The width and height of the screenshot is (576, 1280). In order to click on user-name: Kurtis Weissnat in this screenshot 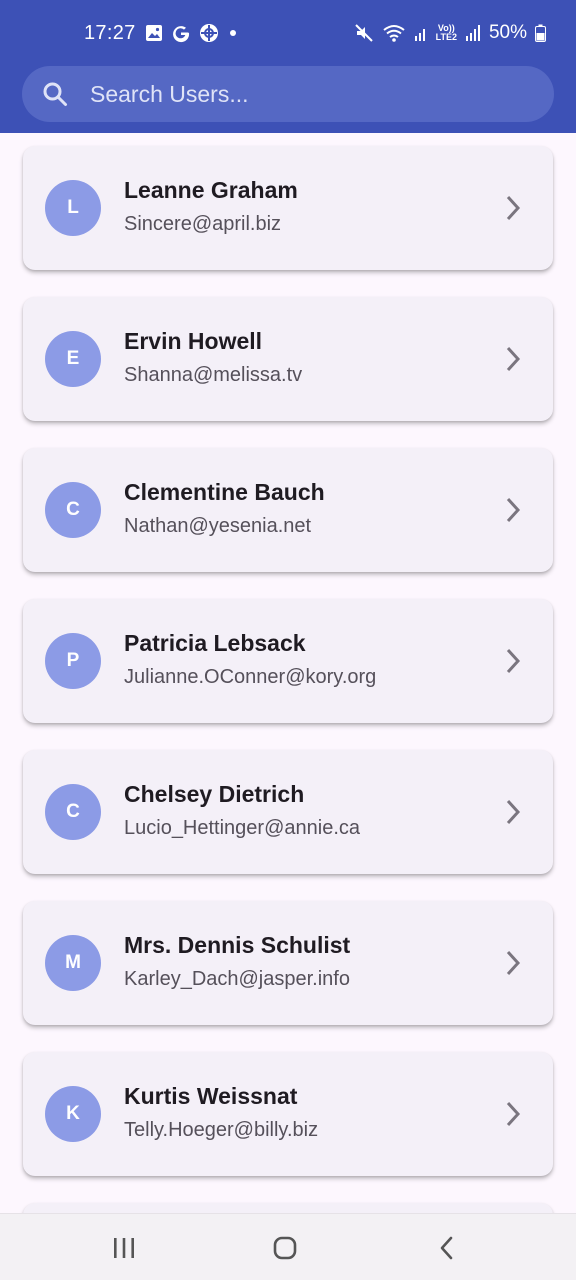, I will do `click(211, 1096)`.